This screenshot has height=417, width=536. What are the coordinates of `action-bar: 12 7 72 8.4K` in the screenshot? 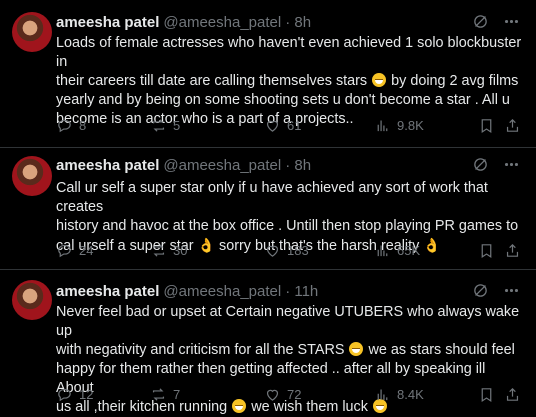 It's located at (288, 396).